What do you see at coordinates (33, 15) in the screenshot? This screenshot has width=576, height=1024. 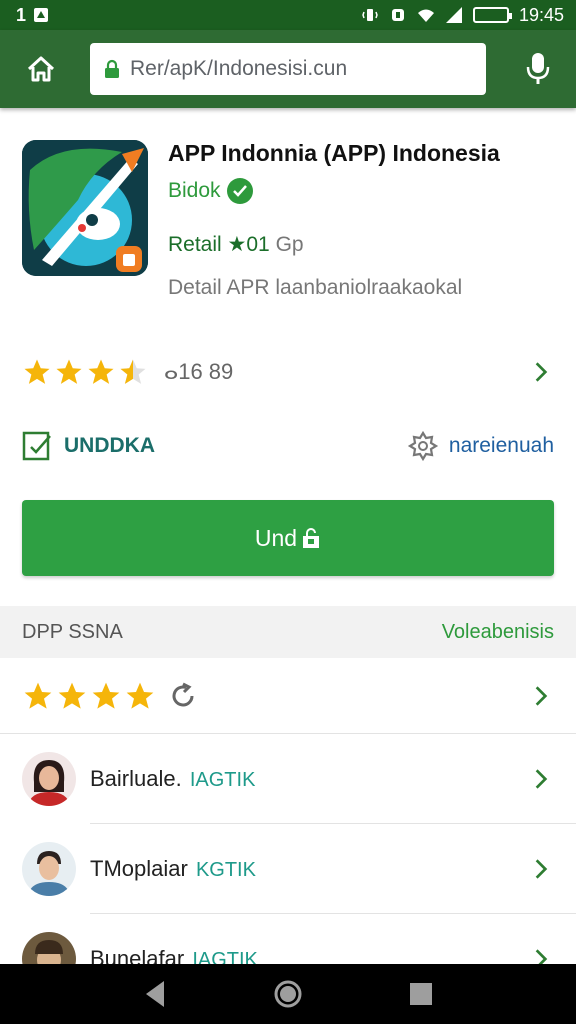 I see `status-left: 1` at bounding box center [33, 15].